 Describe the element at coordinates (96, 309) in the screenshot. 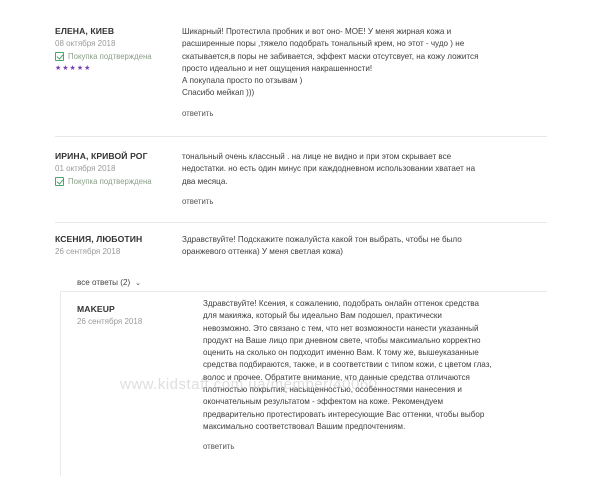

I see `answer-author: MAKEUP` at that location.